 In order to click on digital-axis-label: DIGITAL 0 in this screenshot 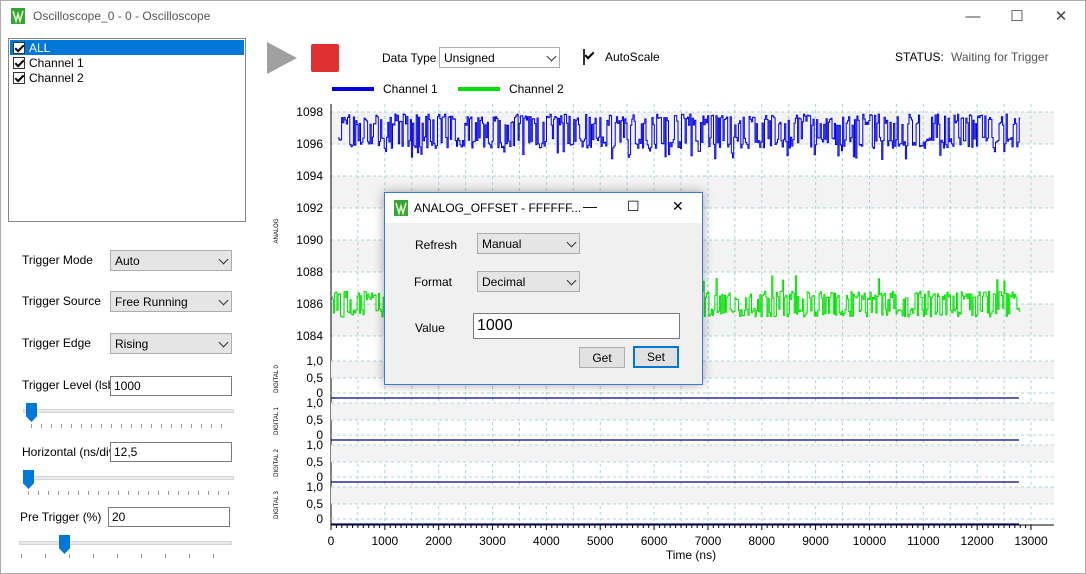, I will do `click(277, 379)`.